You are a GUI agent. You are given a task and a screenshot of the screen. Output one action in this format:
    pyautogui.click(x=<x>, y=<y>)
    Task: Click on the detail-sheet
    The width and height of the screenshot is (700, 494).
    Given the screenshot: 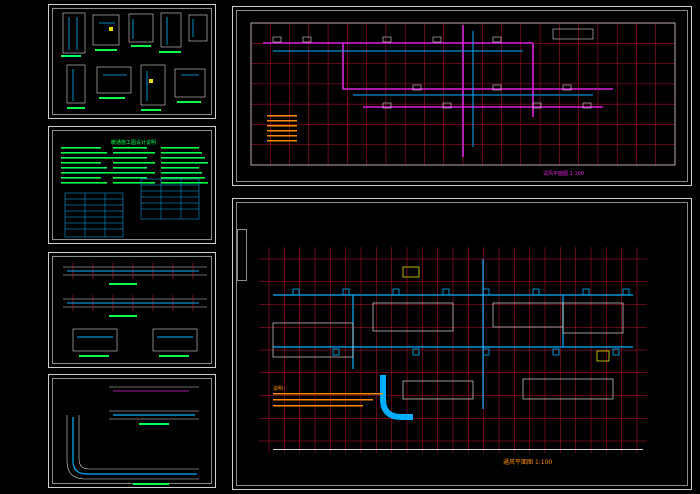 What is the action you would take?
    pyautogui.click(x=132, y=61)
    